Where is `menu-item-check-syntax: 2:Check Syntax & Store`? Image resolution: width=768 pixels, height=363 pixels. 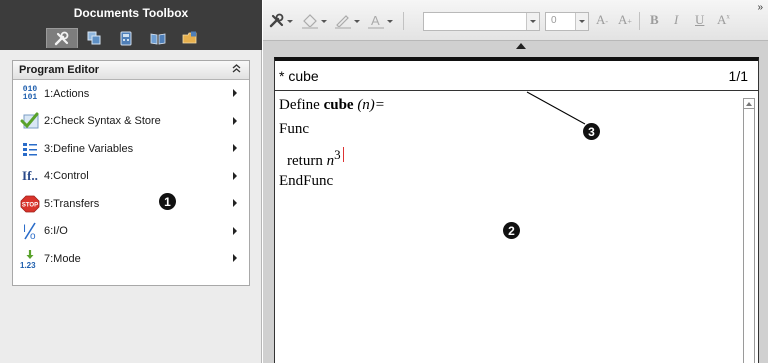
menu-item-check-syntax: 2:Check Syntax & Store is located at coordinates (131, 122).